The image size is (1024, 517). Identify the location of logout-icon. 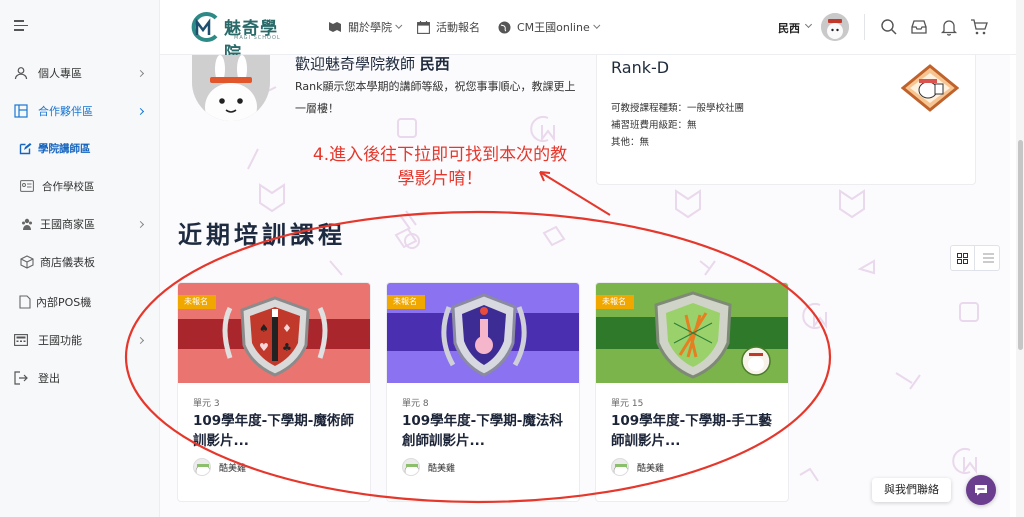
(21, 378).